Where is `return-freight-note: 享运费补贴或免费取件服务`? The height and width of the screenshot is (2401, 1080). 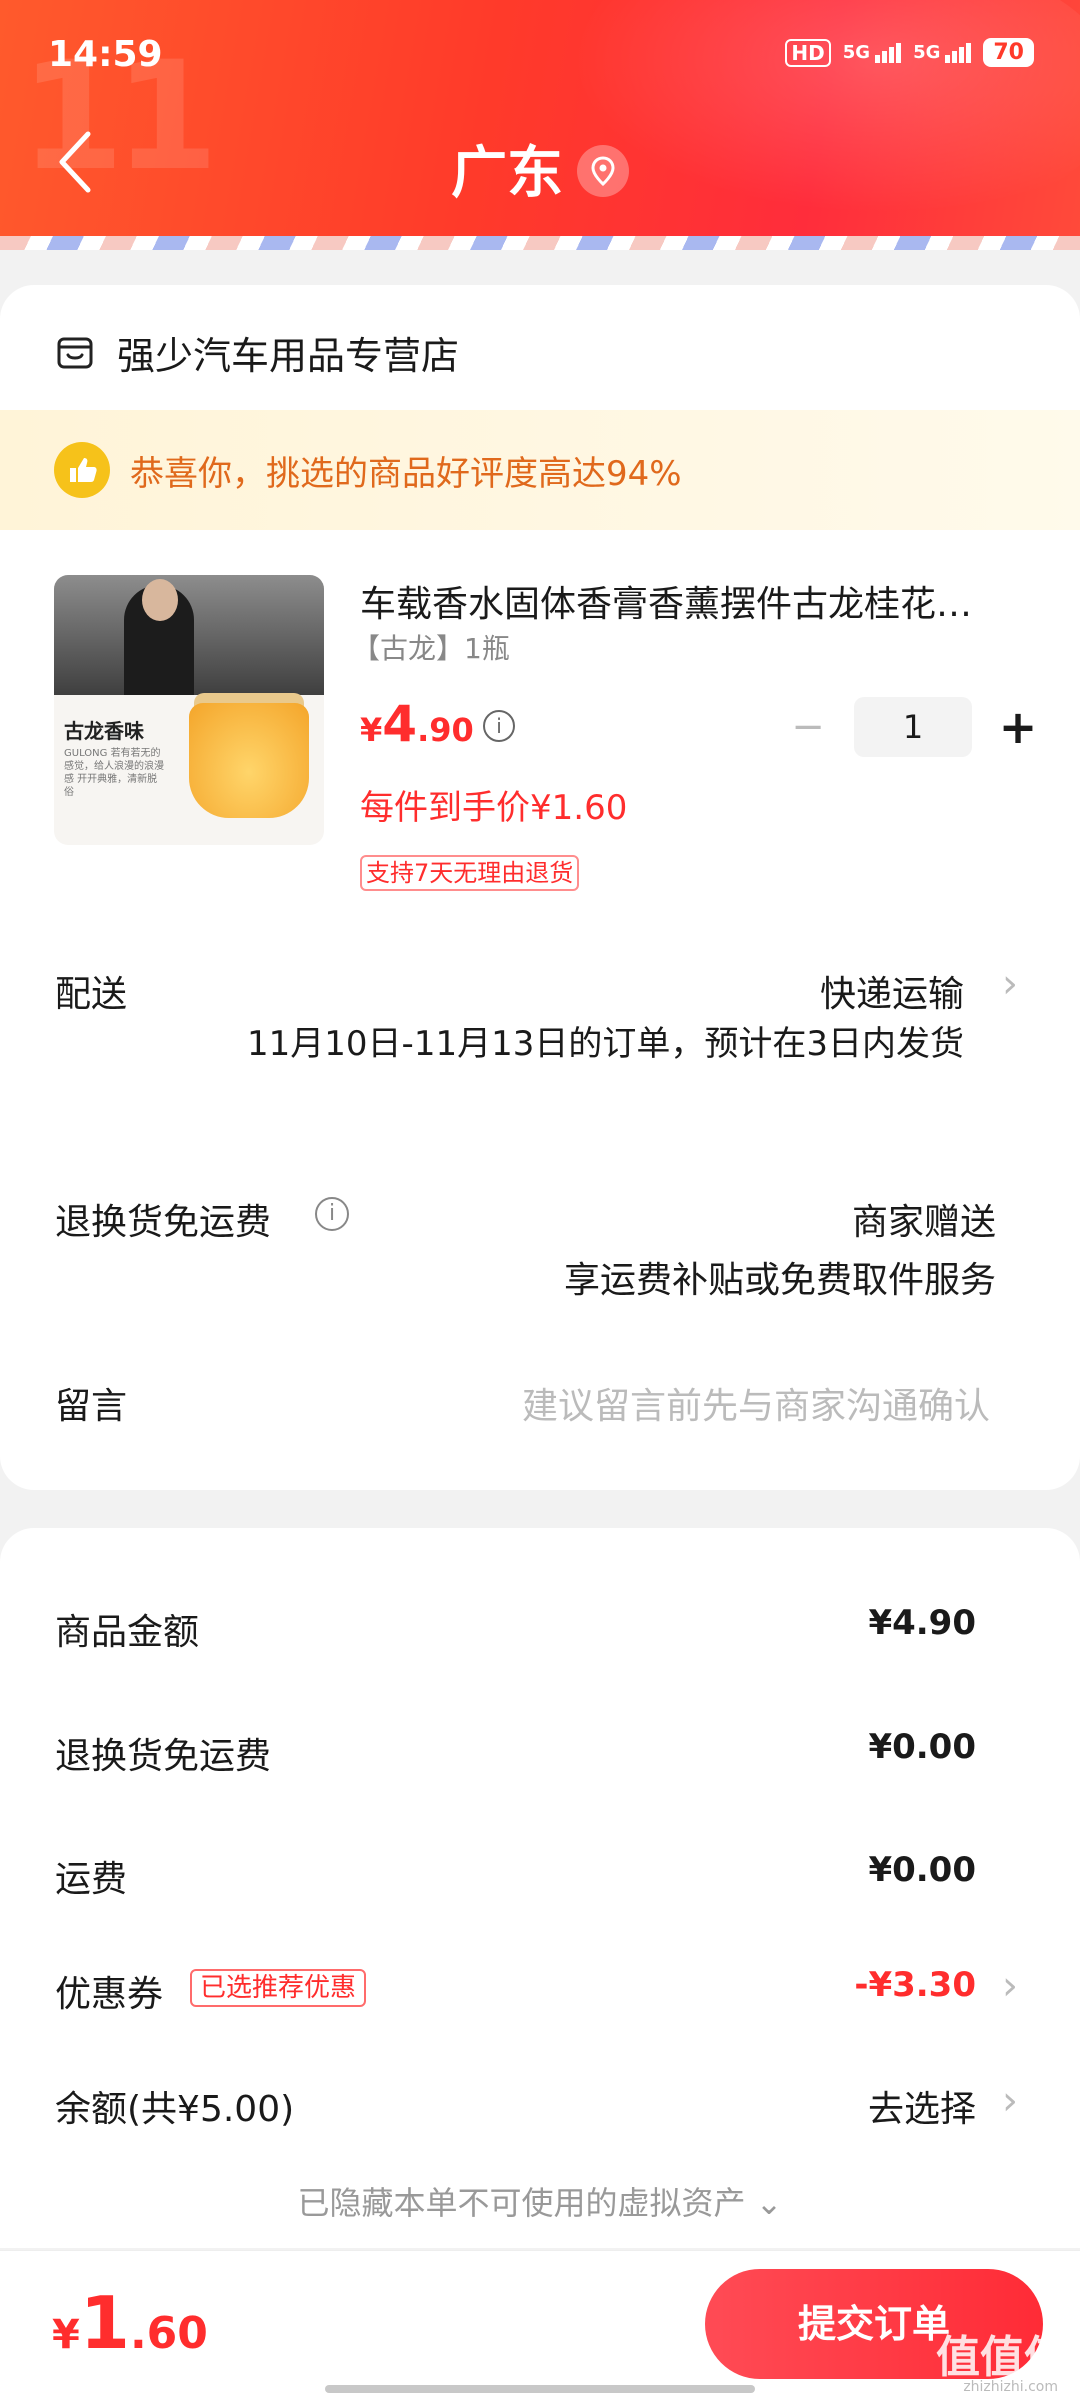 return-freight-note: 享运费补贴或免费取件服务 is located at coordinates (779, 1280).